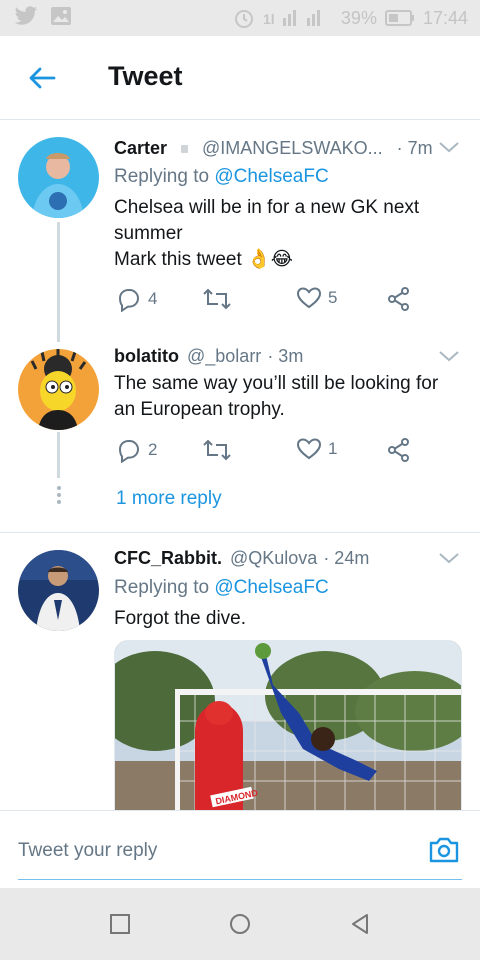 This screenshot has height=960, width=480. I want to click on more-replies-link: 1 more reply, so click(169, 499).